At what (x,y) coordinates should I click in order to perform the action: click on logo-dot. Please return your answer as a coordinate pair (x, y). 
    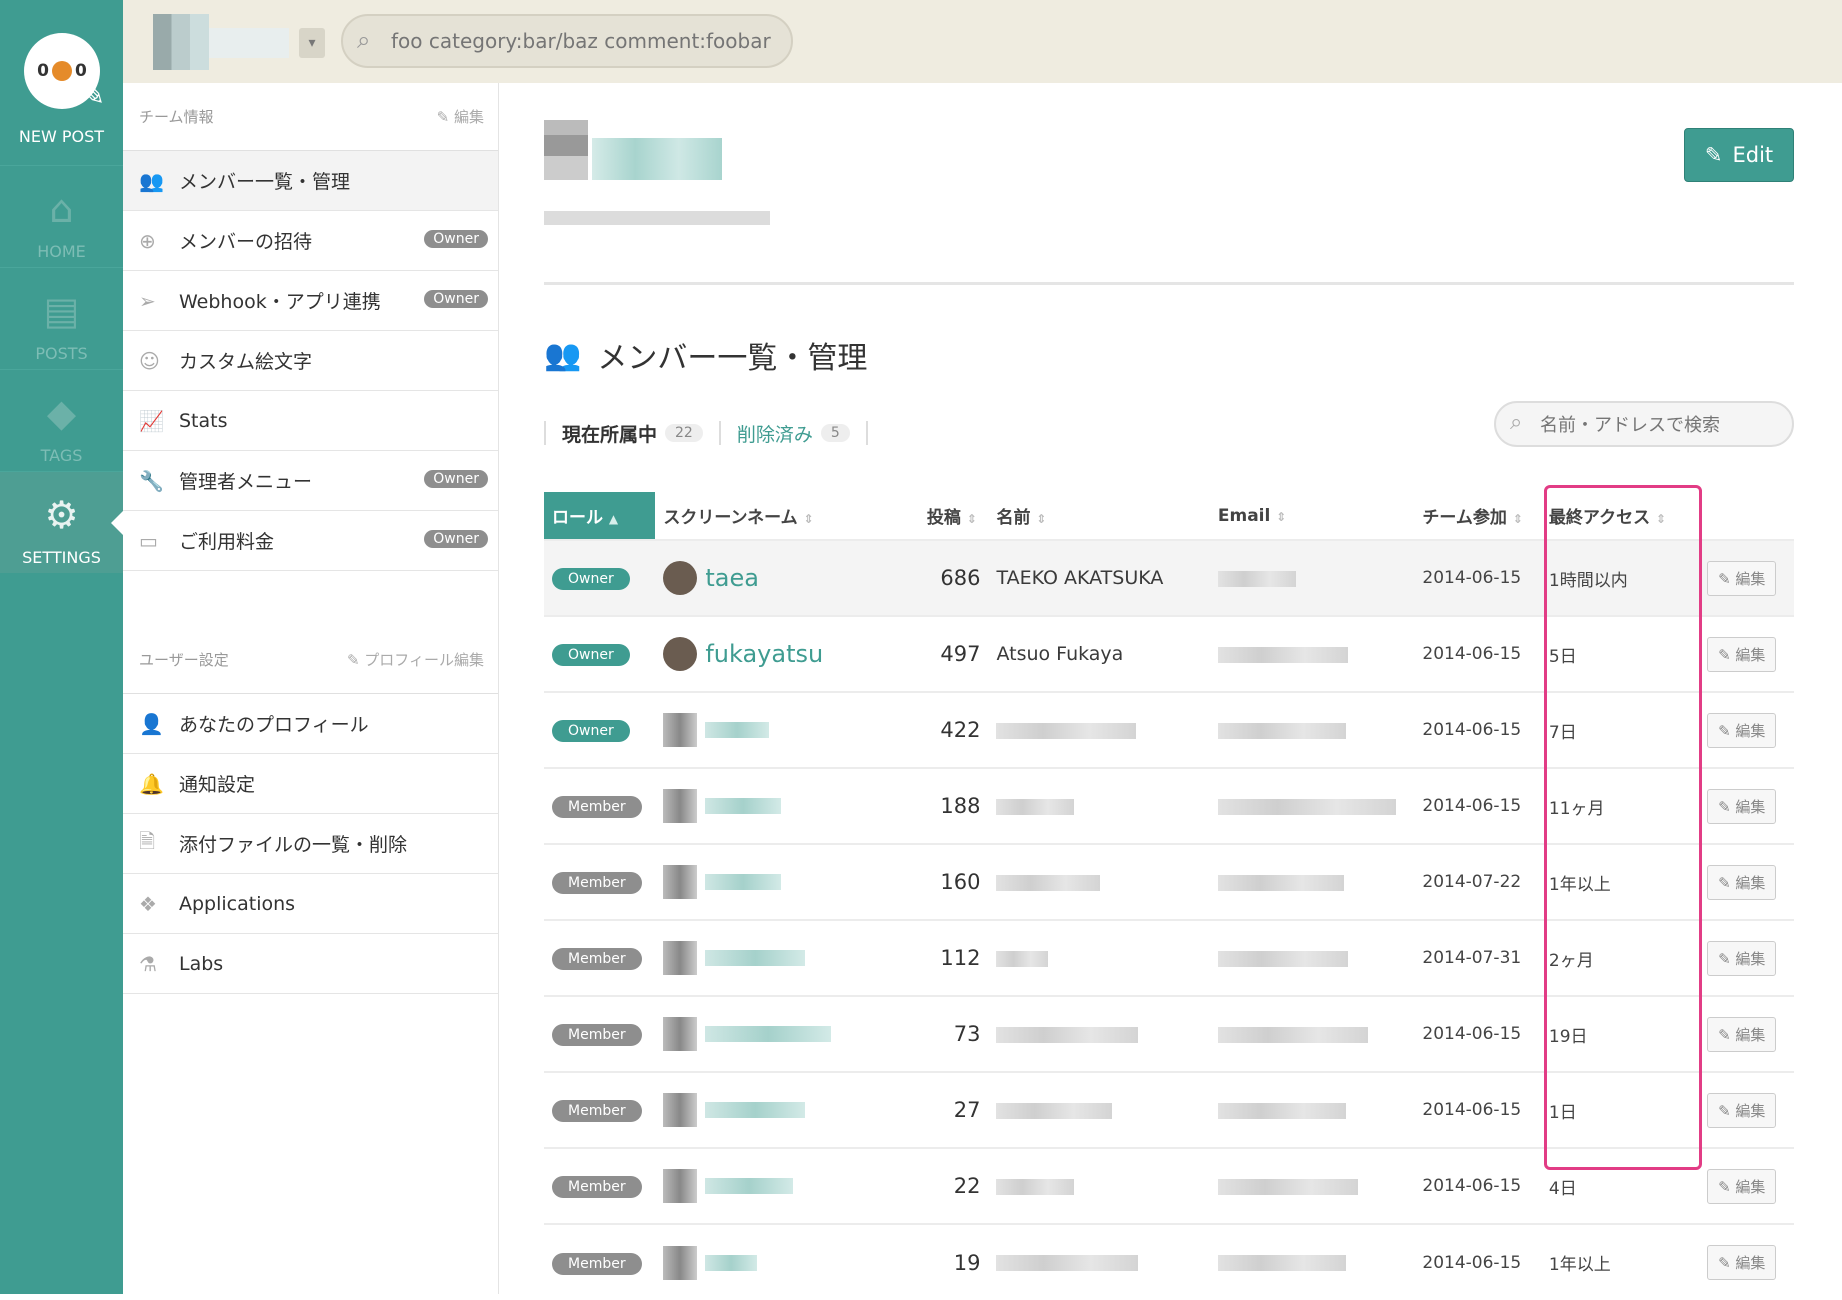
    Looking at the image, I should click on (62, 71).